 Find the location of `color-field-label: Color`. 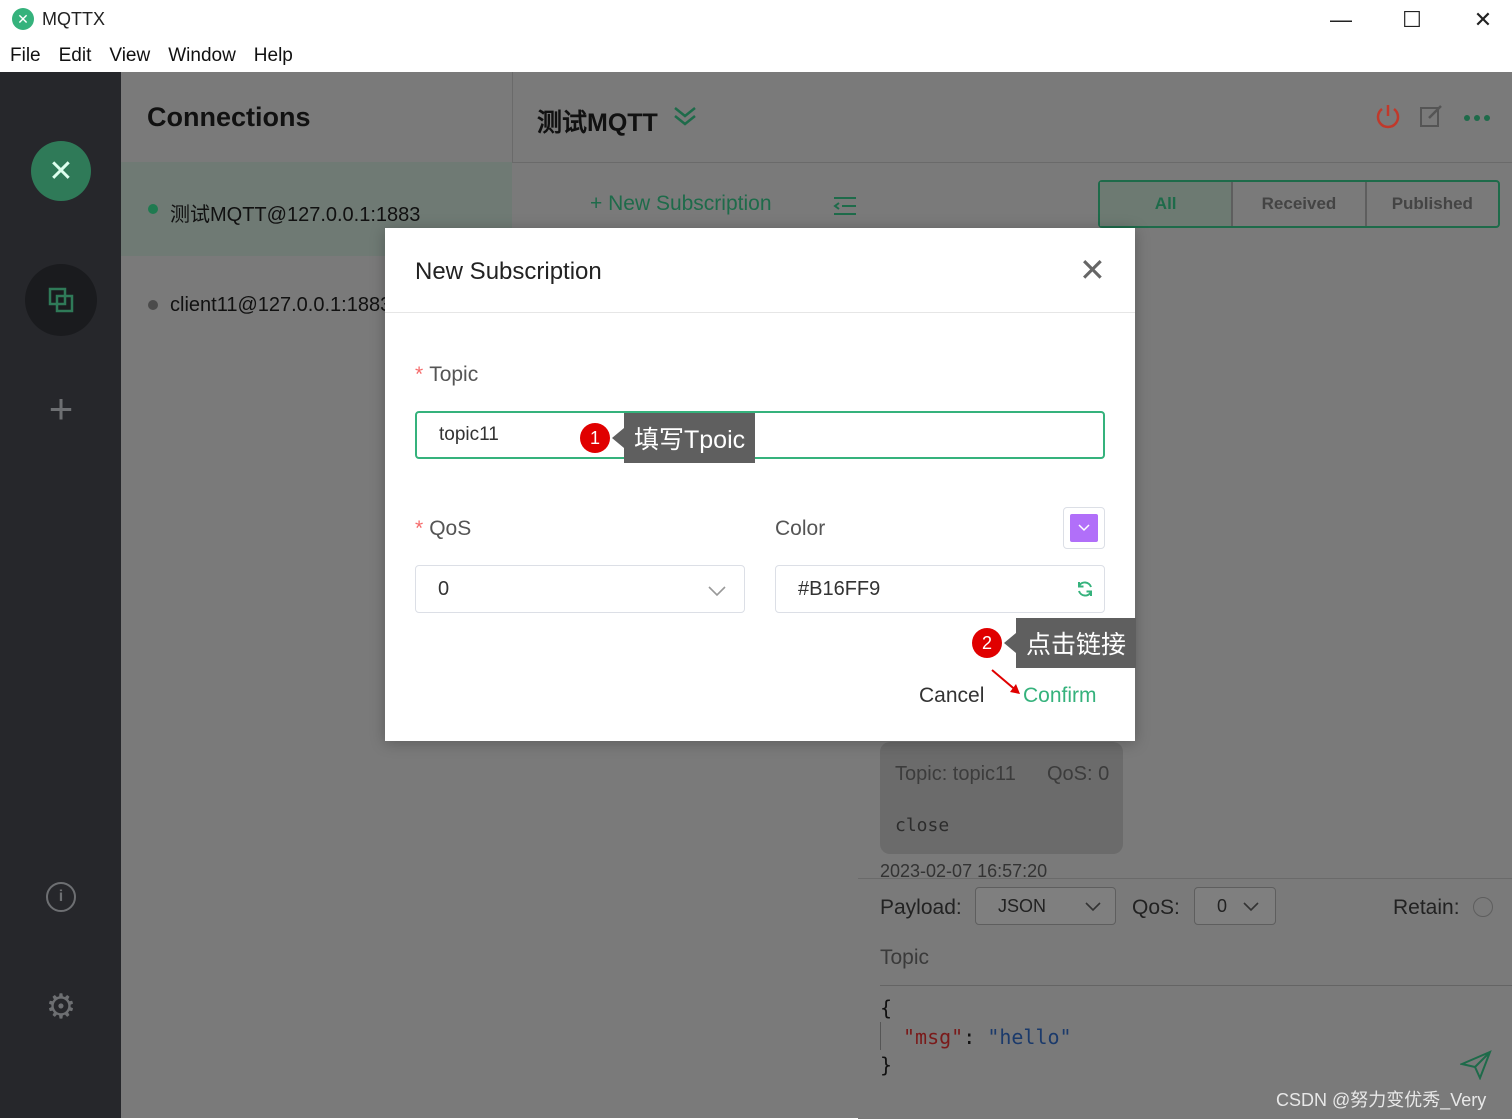

color-field-label: Color is located at coordinates (800, 528).